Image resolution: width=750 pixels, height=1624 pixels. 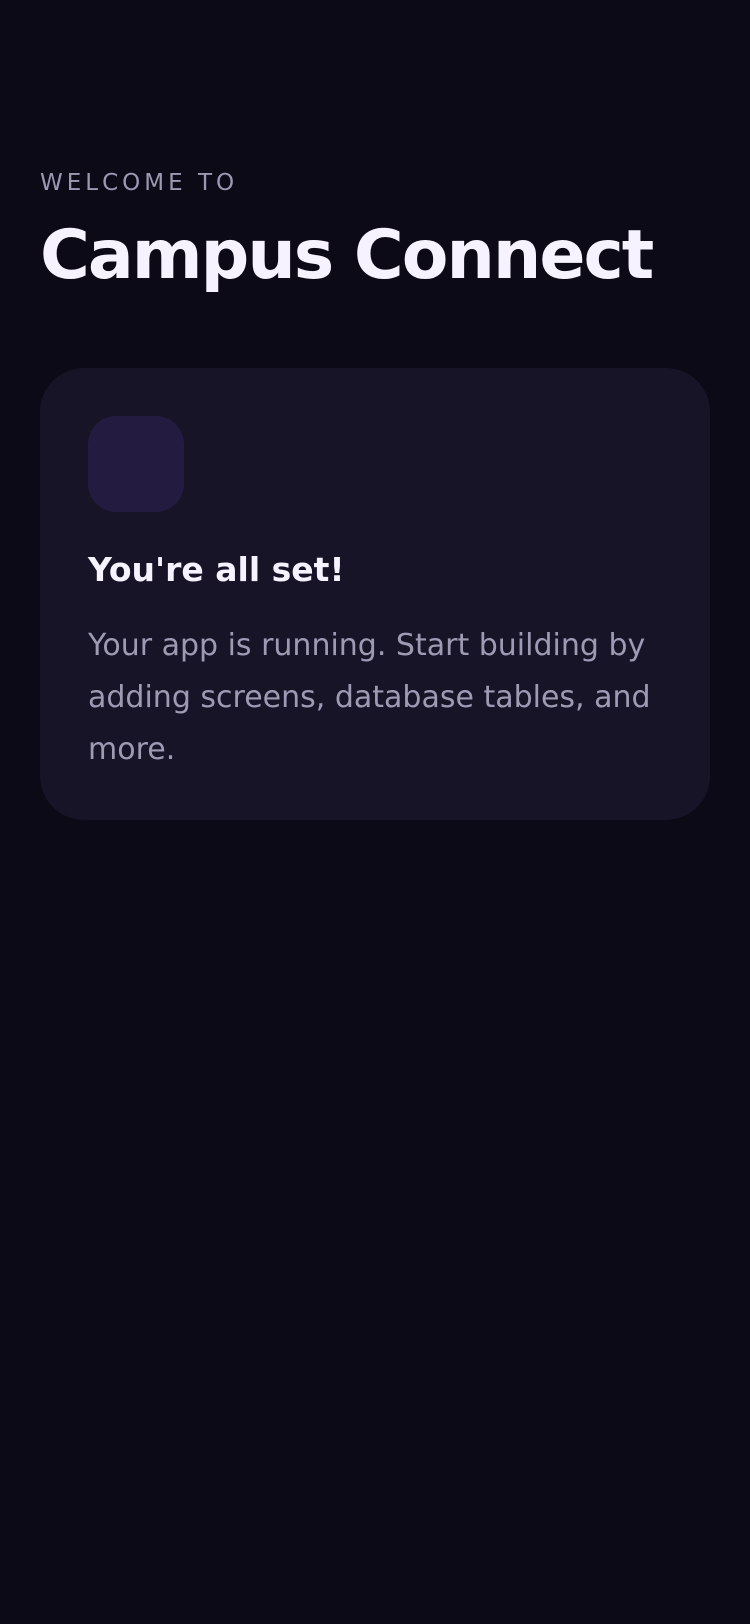 I want to click on app-title: Campus Connect, so click(x=347, y=255).